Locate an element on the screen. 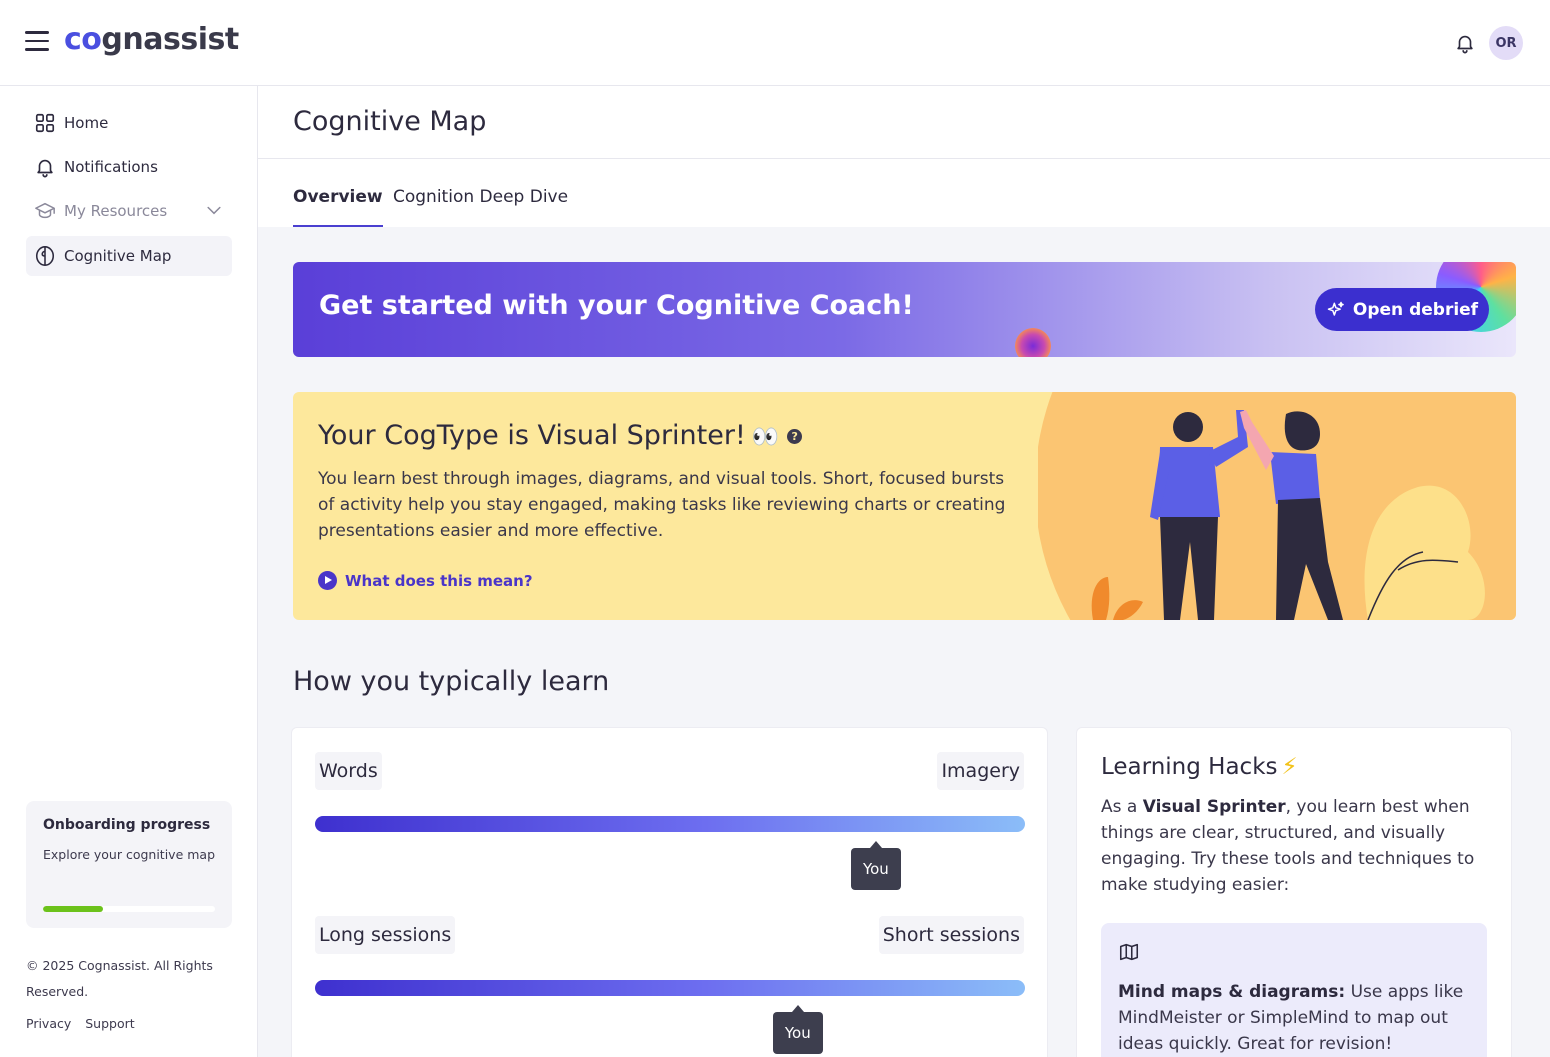  flower-decoration is located at coordinates (1033, 342).